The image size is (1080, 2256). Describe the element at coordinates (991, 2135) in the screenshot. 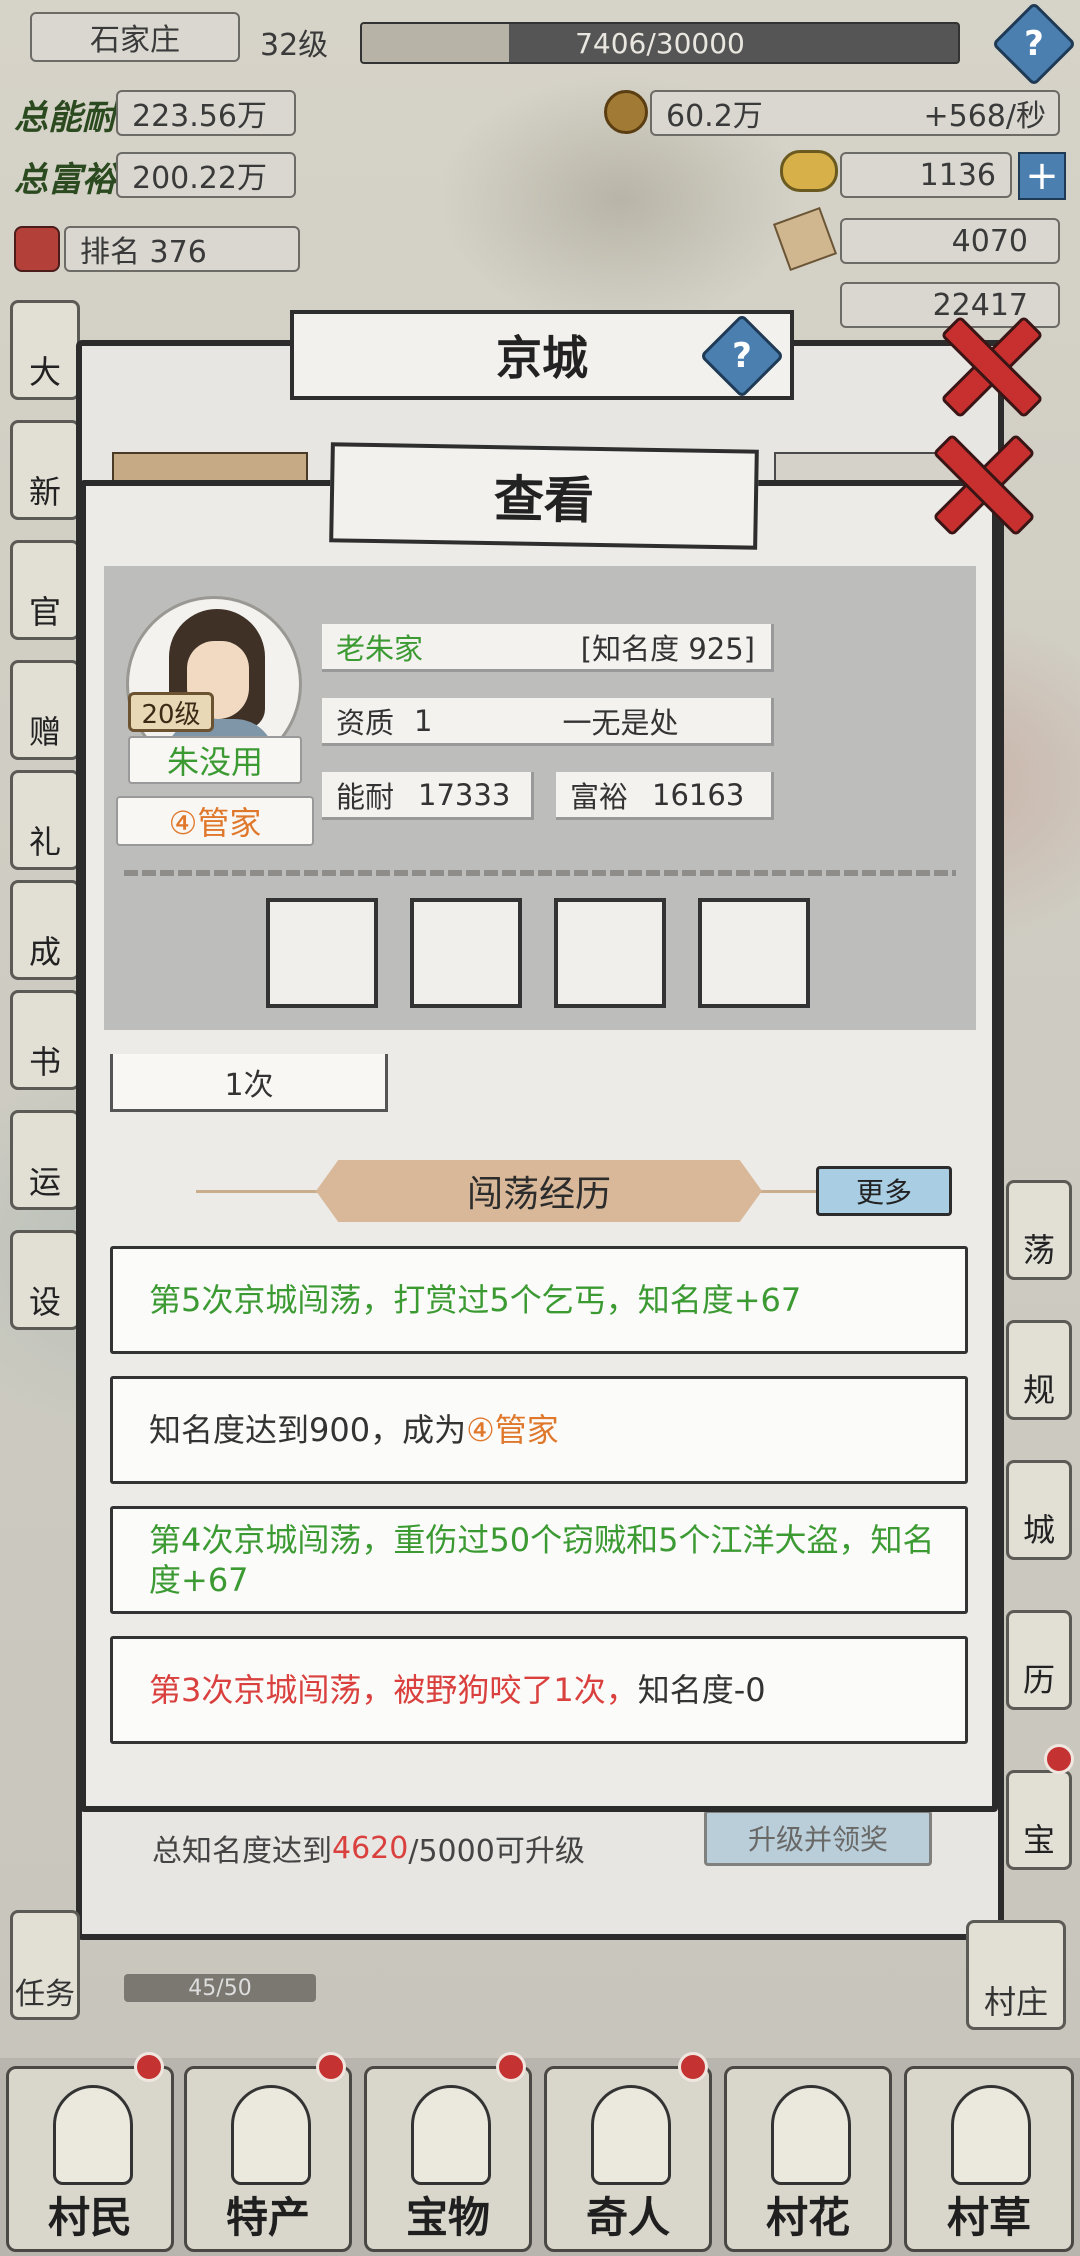

I see `village-heartthrob-icon` at that location.